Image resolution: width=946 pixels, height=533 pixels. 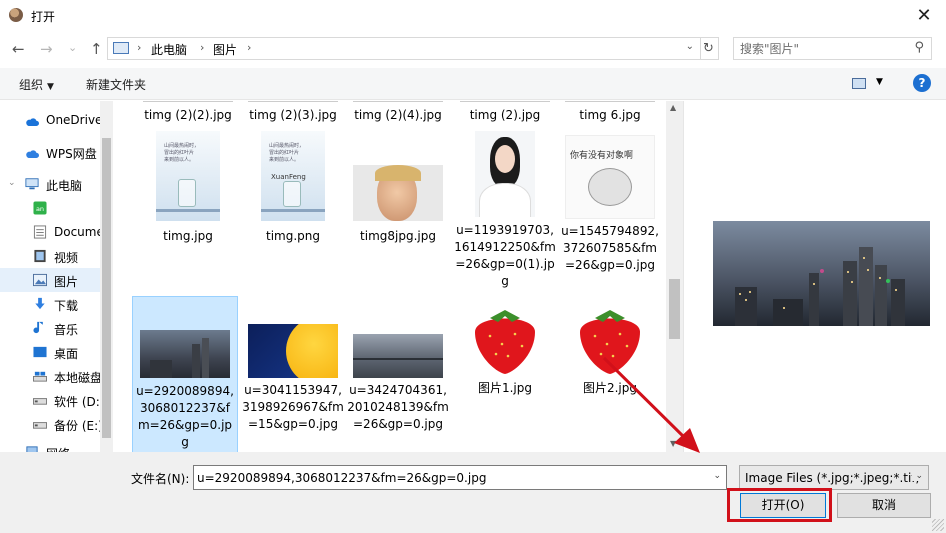 I want to click on sidebar-item-this-pc: ⌄ 此电脑, so click(x=50, y=184).